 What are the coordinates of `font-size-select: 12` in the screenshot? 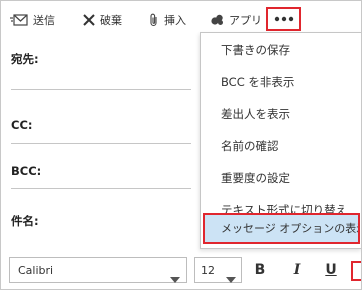 It's located at (218, 270).